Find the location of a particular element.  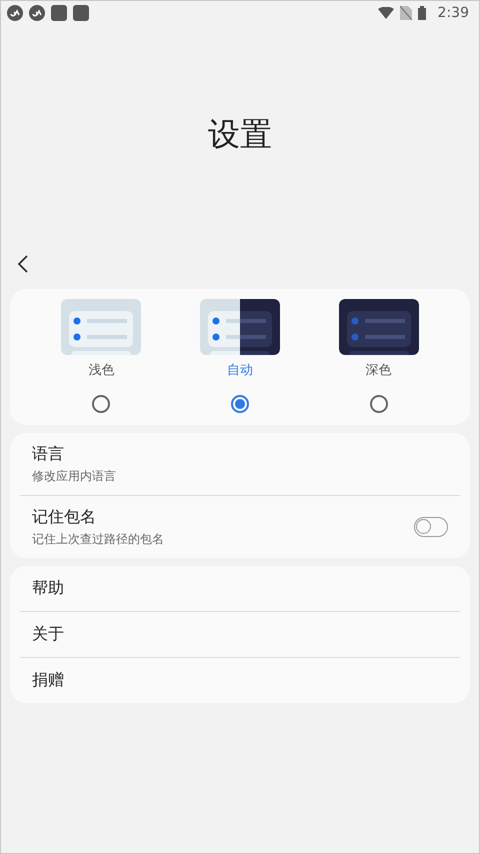

status-time: 2:39 is located at coordinates (453, 13).